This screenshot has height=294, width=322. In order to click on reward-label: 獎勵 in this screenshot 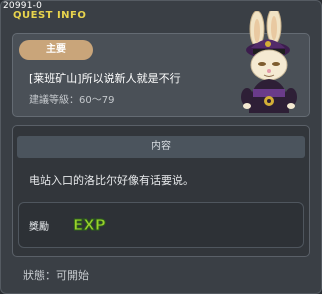, I will do `click(39, 227)`.